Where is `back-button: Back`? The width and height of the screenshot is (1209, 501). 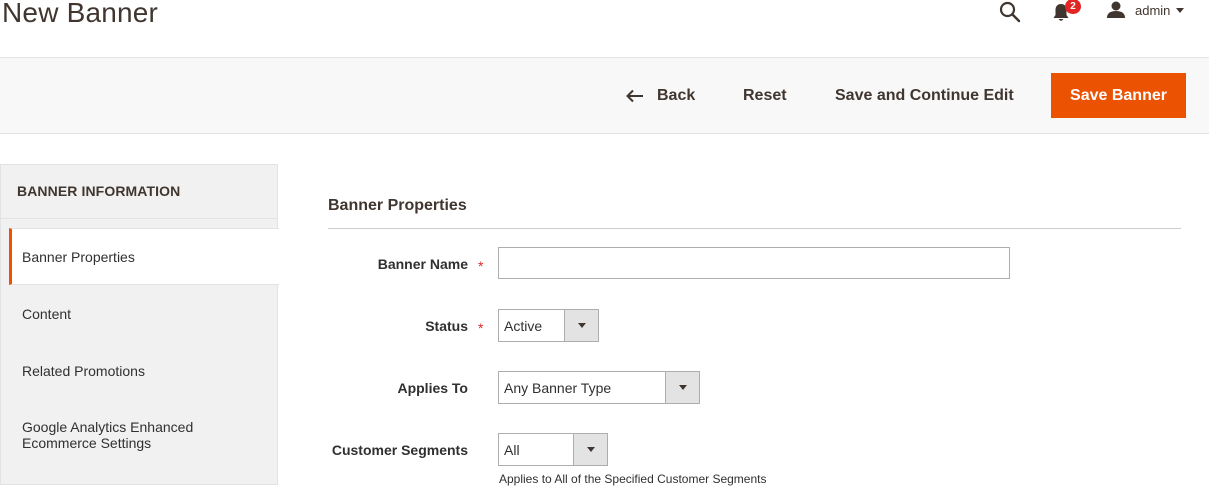
back-button: Back is located at coordinates (660, 96).